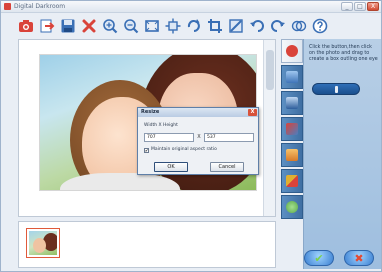 The width and height of the screenshot is (382, 272). What do you see at coordinates (173, 26) in the screenshot?
I see `resize-icon` at bounding box center [173, 26].